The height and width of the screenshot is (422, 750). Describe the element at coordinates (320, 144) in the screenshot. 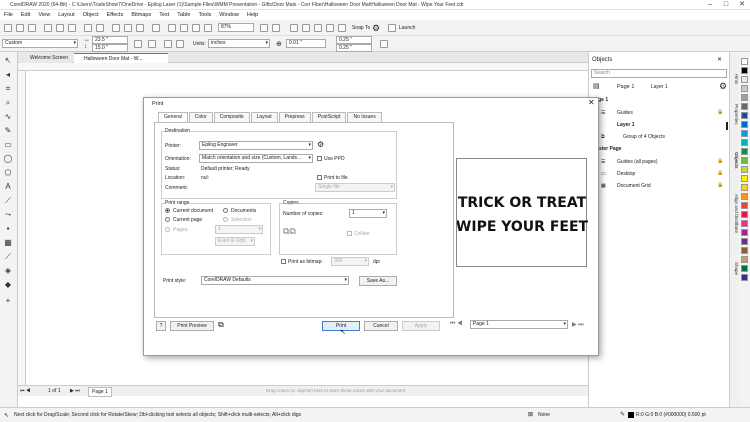

I see `printer-preferences-icon: ⚙` at that location.